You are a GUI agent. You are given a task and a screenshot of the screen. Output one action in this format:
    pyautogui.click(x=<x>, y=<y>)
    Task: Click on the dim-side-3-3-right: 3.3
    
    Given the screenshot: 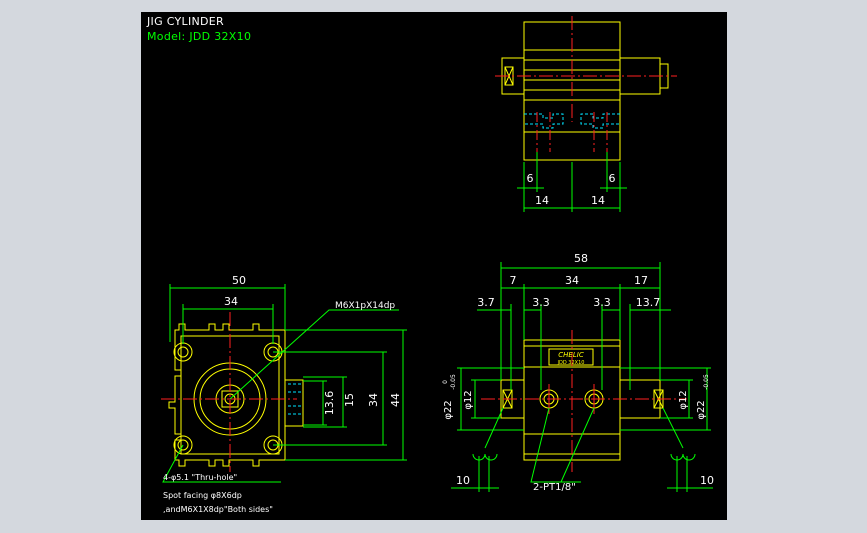 What is the action you would take?
    pyautogui.click(x=602, y=302)
    